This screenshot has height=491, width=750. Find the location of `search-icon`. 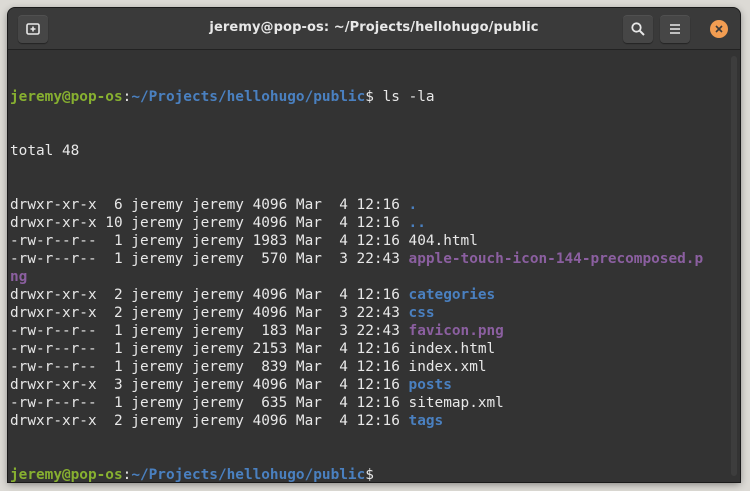

search-icon is located at coordinates (638, 29).